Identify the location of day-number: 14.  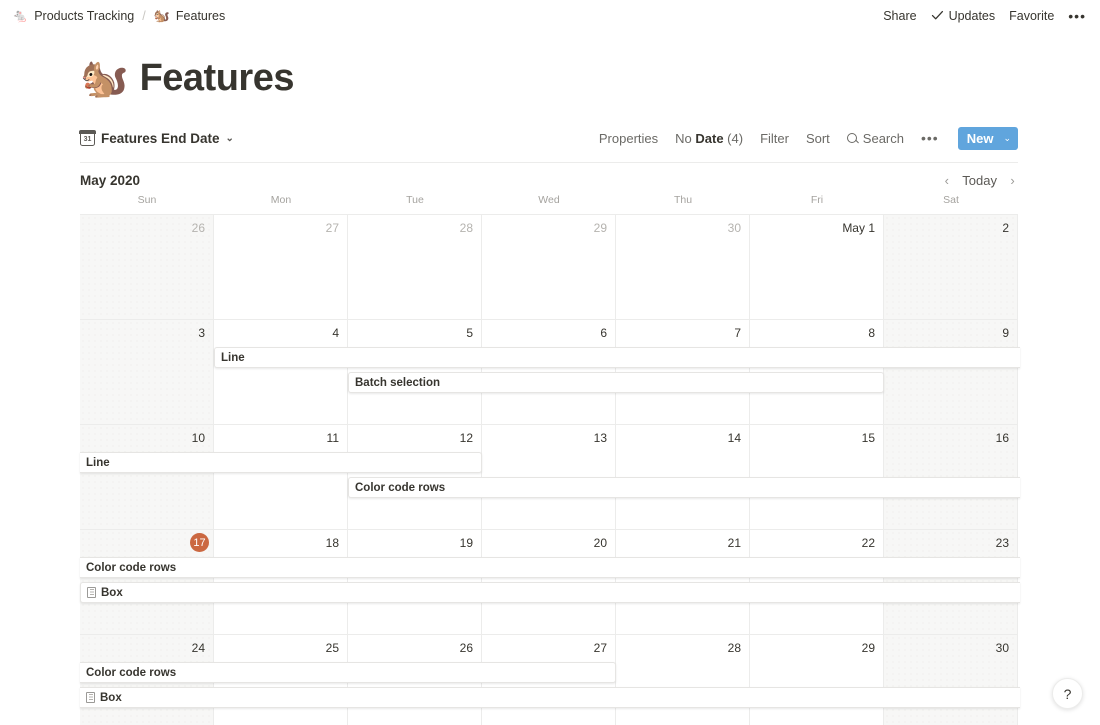
(734, 438).